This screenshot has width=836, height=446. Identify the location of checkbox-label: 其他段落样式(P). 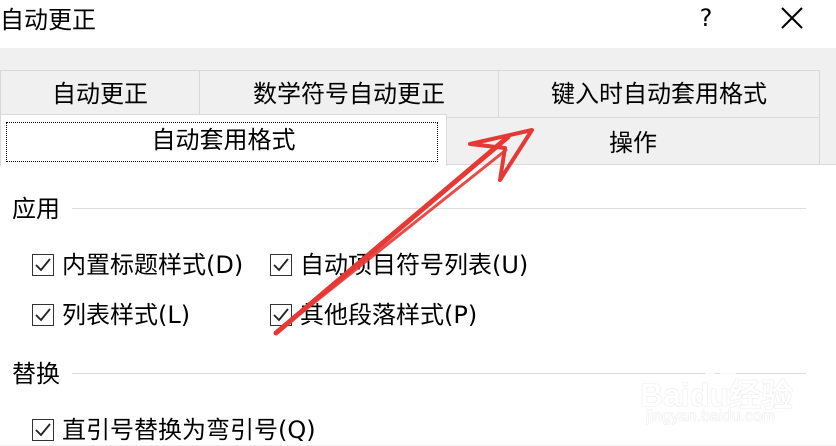
(389, 315).